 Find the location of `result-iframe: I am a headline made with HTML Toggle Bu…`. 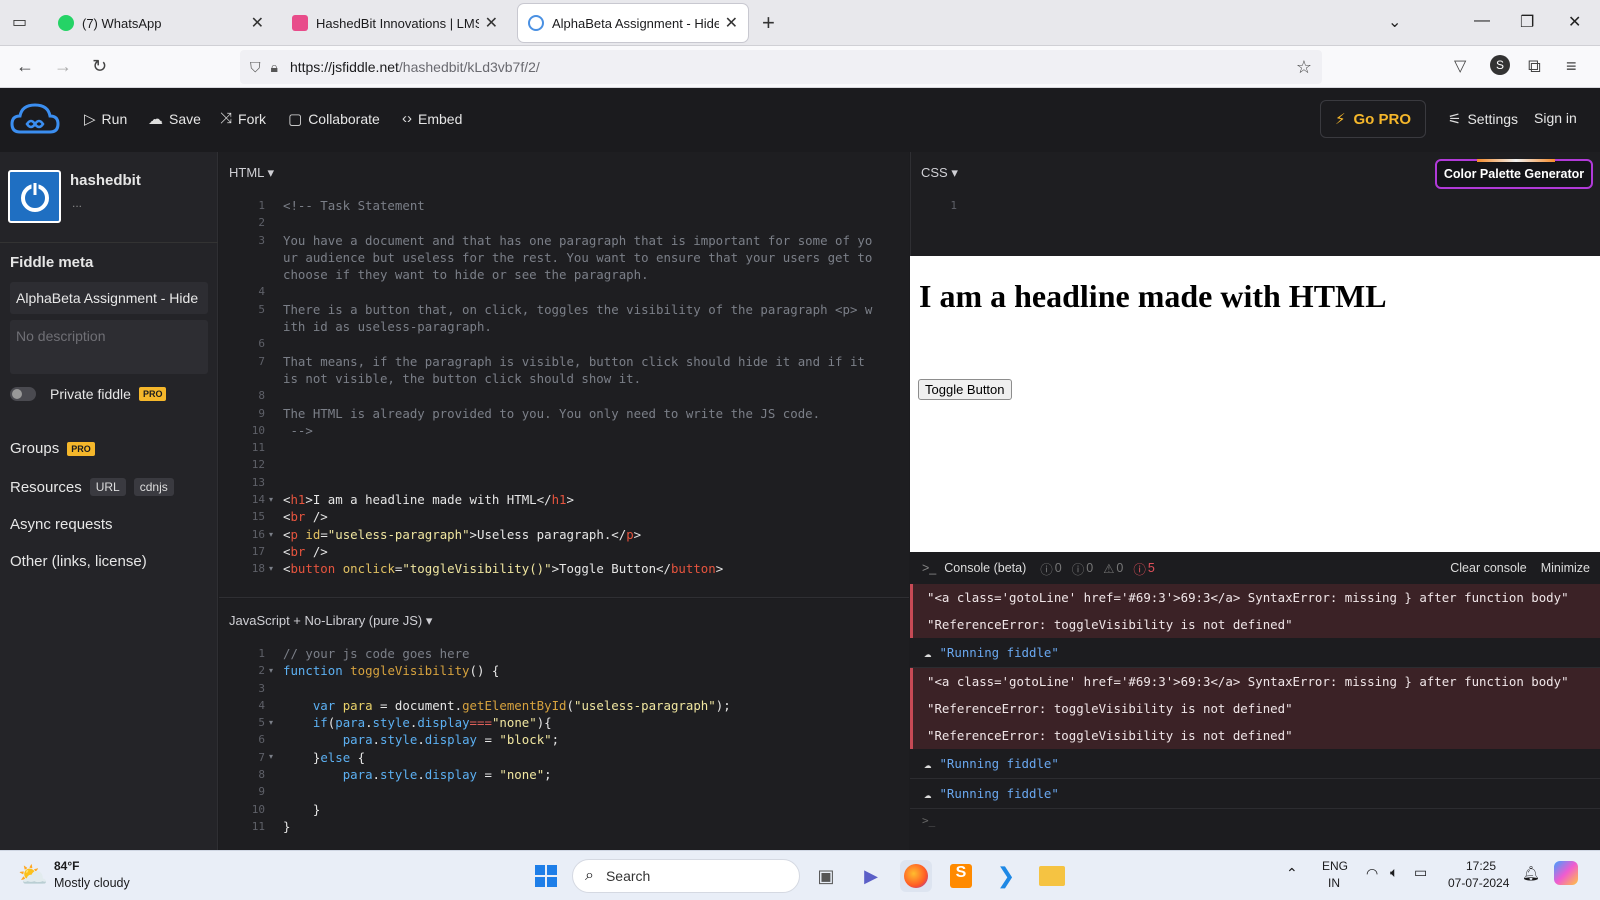

result-iframe: I am a headline made with HTML Toggle Bu… is located at coordinates (1255, 404).